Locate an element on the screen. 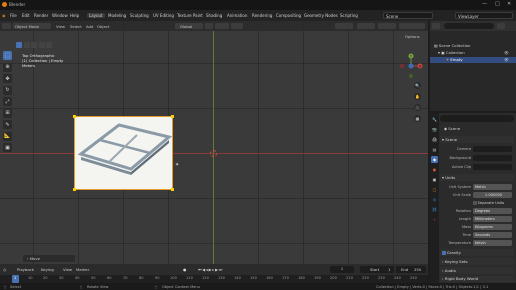 This screenshot has width=516, height=290. outliner-panel is located at coordinates (473, 66).